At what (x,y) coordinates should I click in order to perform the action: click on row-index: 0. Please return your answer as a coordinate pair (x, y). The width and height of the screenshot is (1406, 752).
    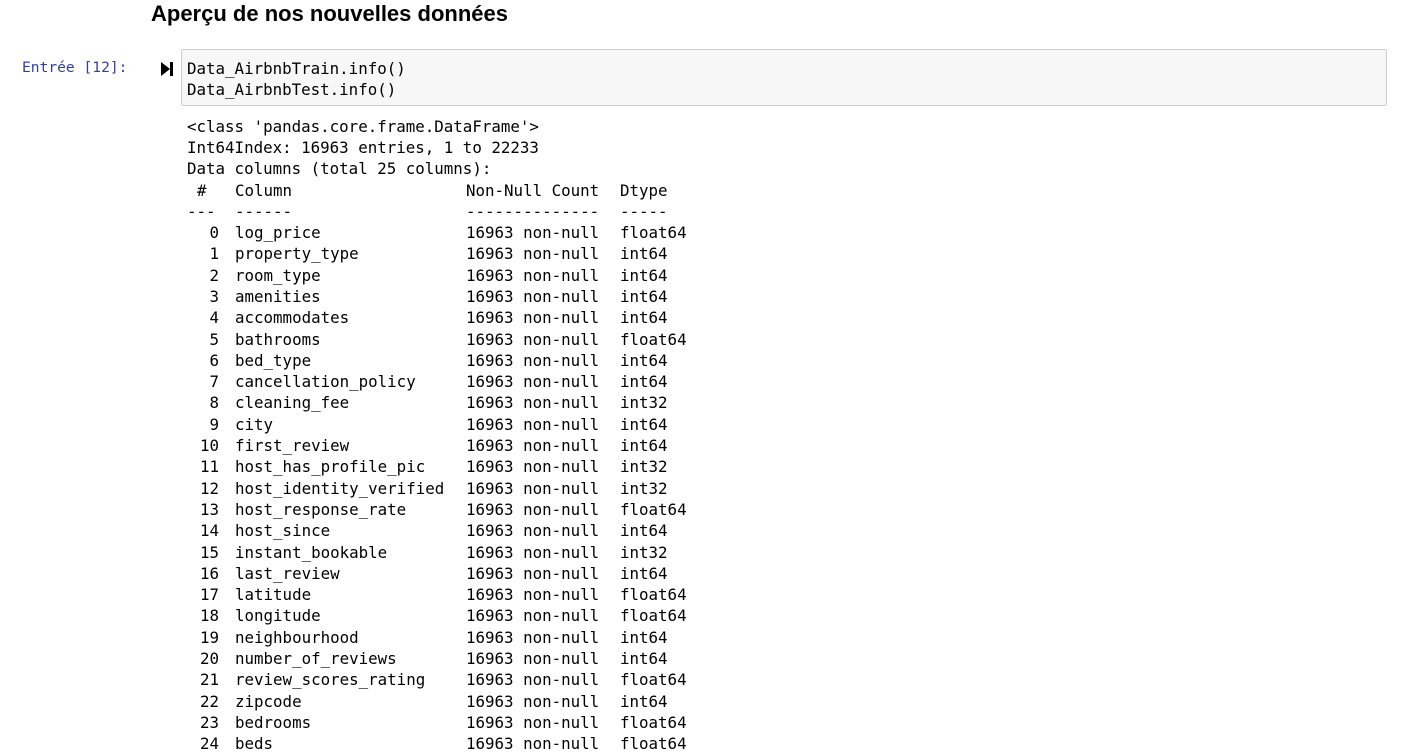
    Looking at the image, I should click on (214, 232).